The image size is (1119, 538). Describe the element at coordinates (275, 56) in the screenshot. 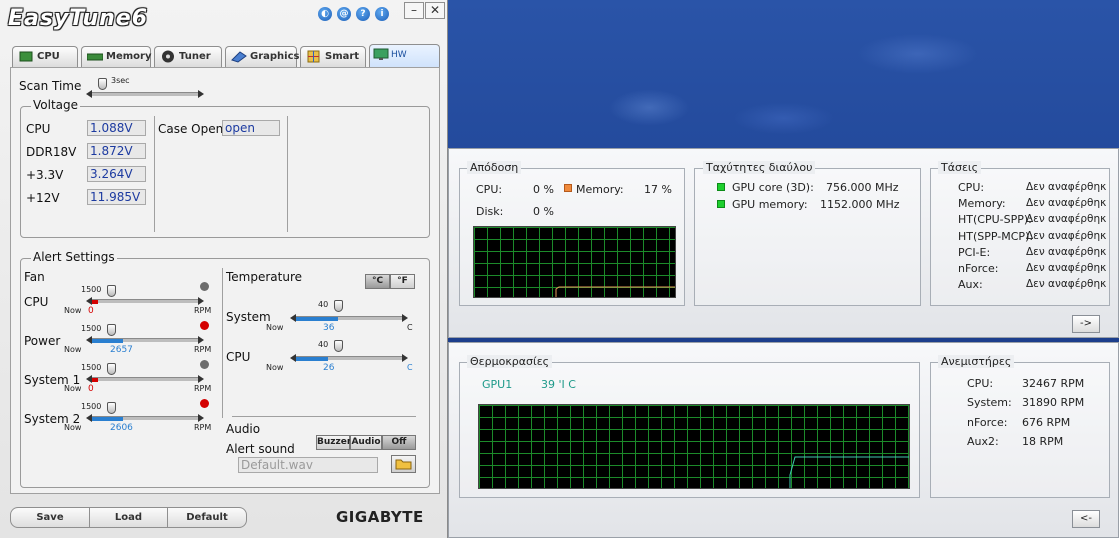

I see `tab-label: Graphics` at that location.